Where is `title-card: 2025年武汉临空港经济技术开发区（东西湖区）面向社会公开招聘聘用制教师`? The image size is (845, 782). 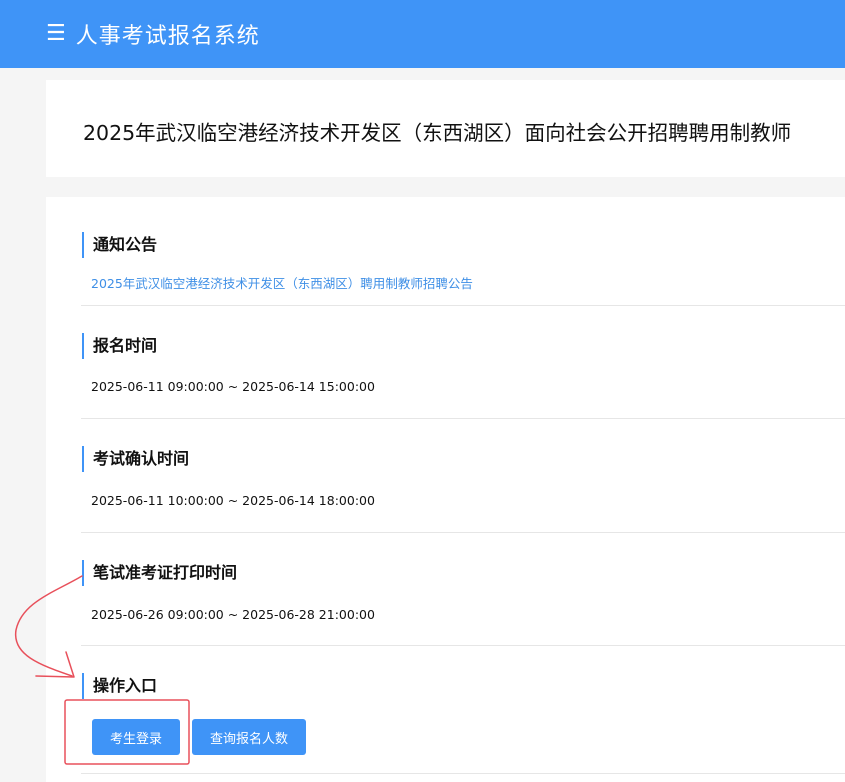
title-card: 2025年武汉临空港经济技术开发区（东西湖区）面向社会公开招聘聘用制教师 is located at coordinates (445, 128).